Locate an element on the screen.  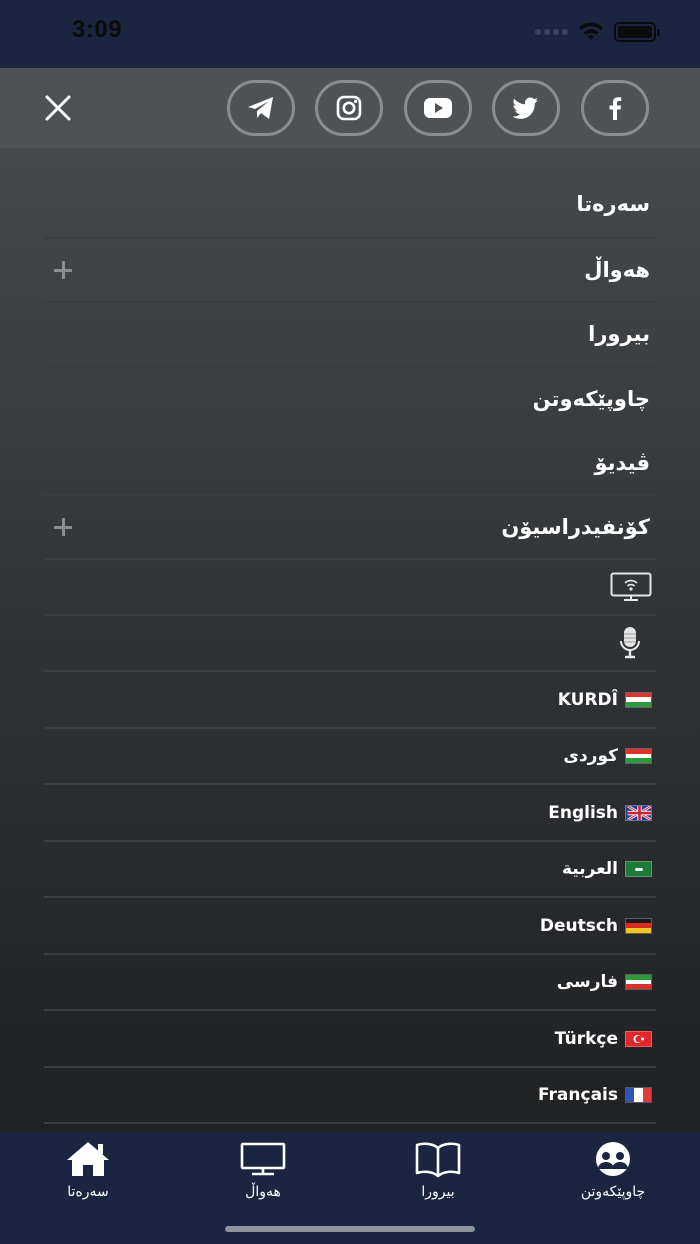
facebook-button is located at coordinates (615, 108).